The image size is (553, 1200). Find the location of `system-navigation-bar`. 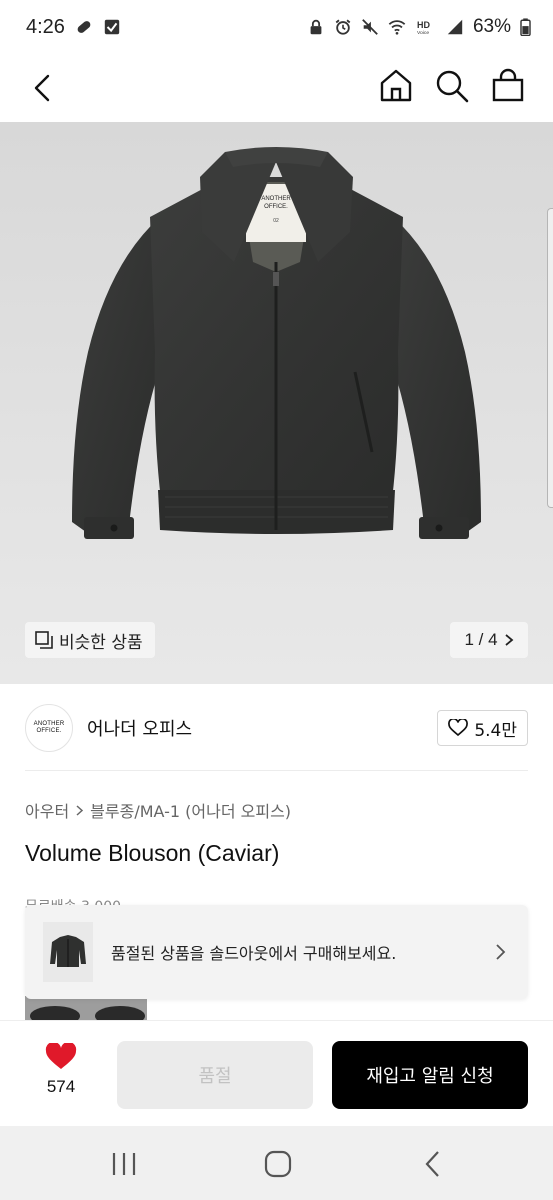

system-navigation-bar is located at coordinates (276, 1163).